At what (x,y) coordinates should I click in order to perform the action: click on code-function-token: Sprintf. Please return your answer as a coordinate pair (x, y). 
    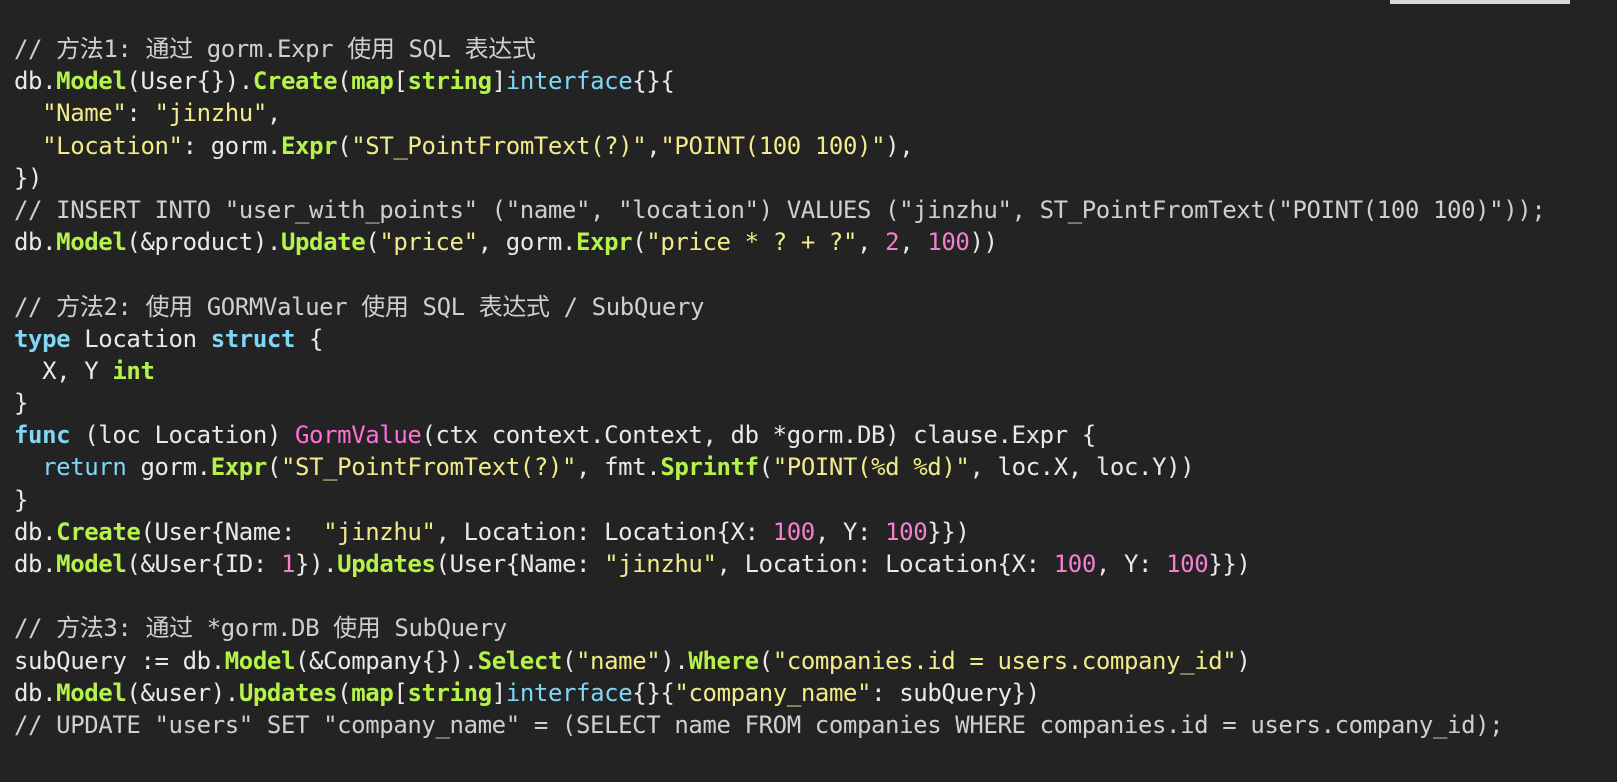
    Looking at the image, I should click on (709, 467).